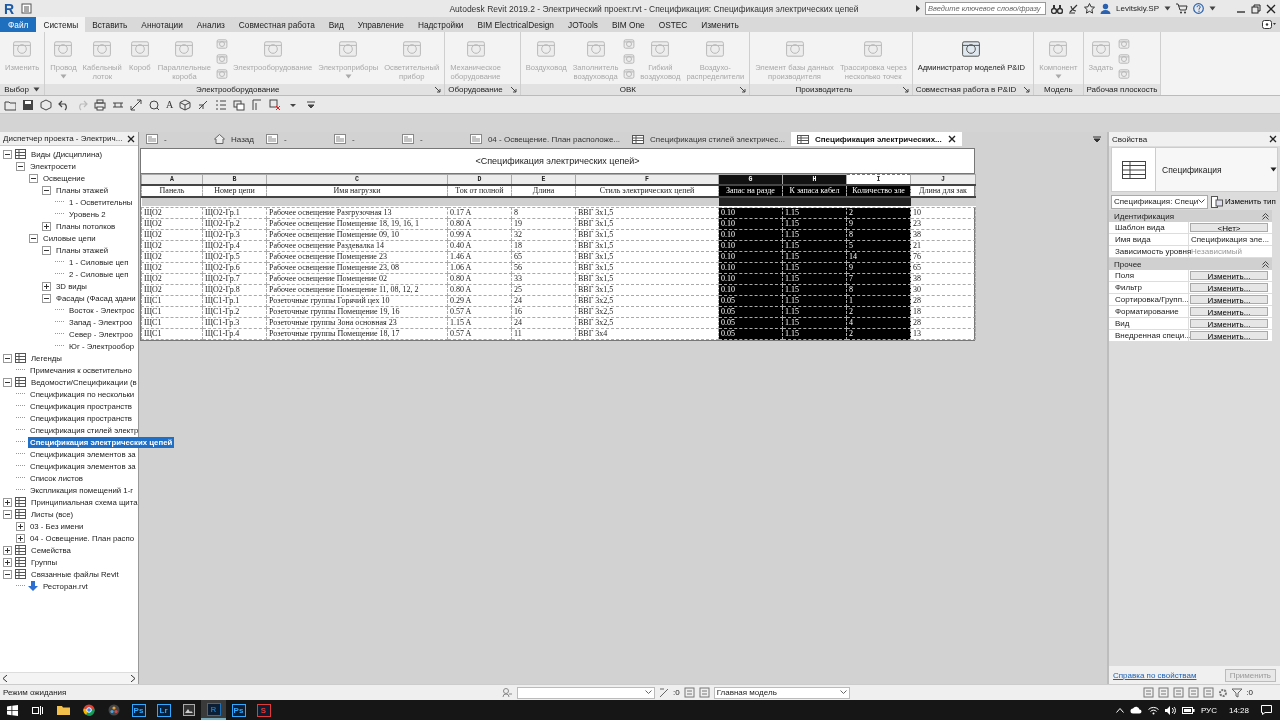 The image size is (1280, 720). What do you see at coordinates (1105, 8) in the screenshot?
I see `user-icon` at bounding box center [1105, 8].